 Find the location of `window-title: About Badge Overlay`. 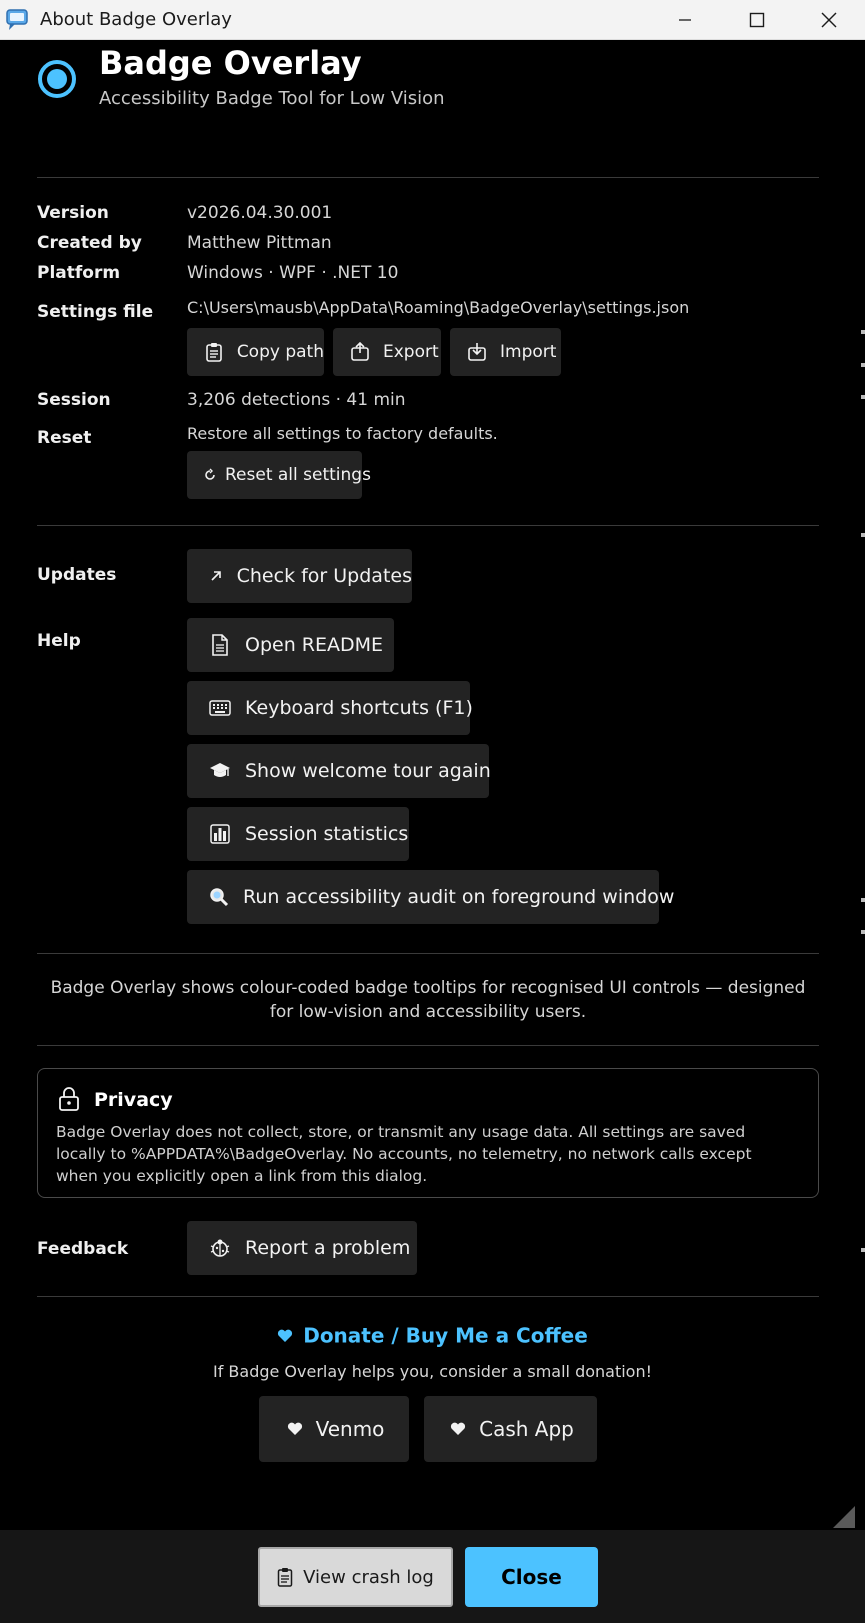

window-title: About Badge Overlay is located at coordinates (136, 19).